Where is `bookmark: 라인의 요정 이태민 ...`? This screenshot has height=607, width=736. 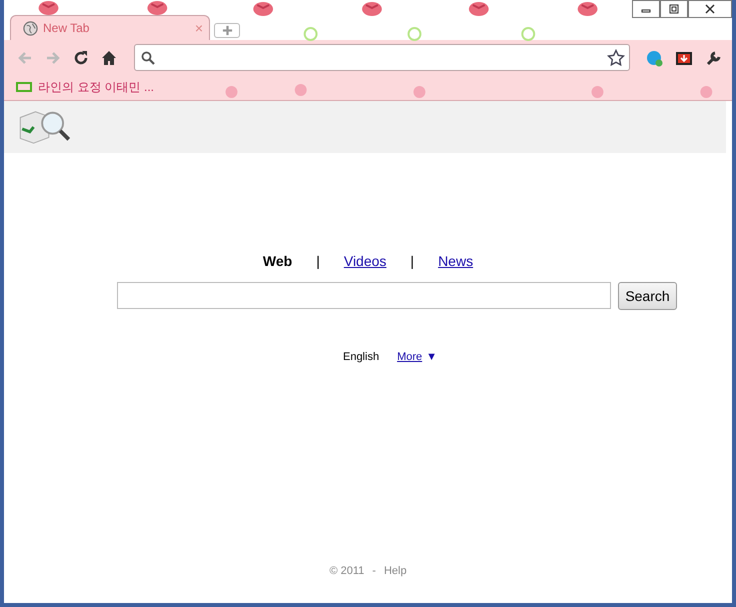
bookmark: 라인의 요정 이태민 ... is located at coordinates (85, 87).